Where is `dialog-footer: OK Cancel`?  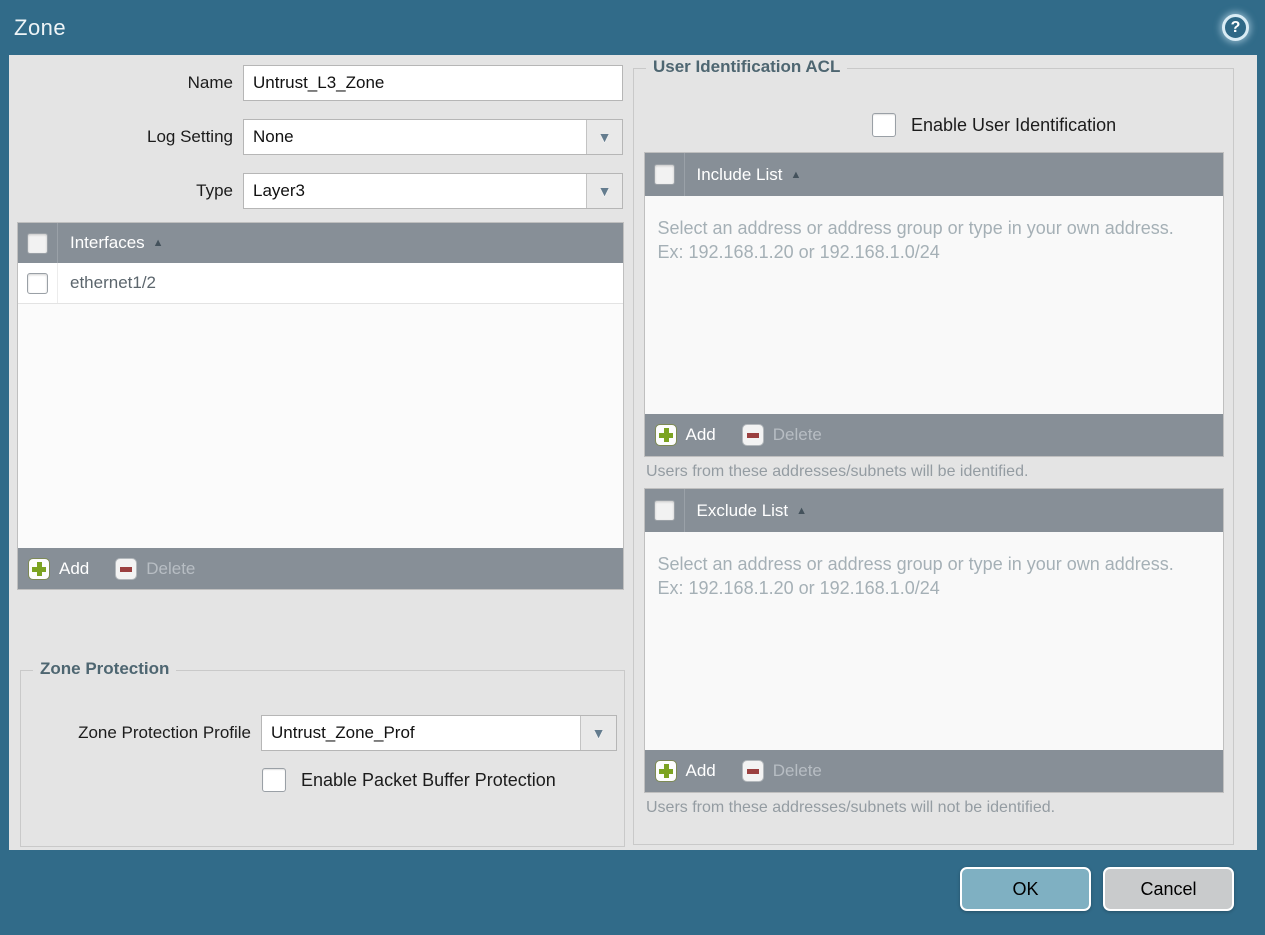 dialog-footer: OK Cancel is located at coordinates (632, 892).